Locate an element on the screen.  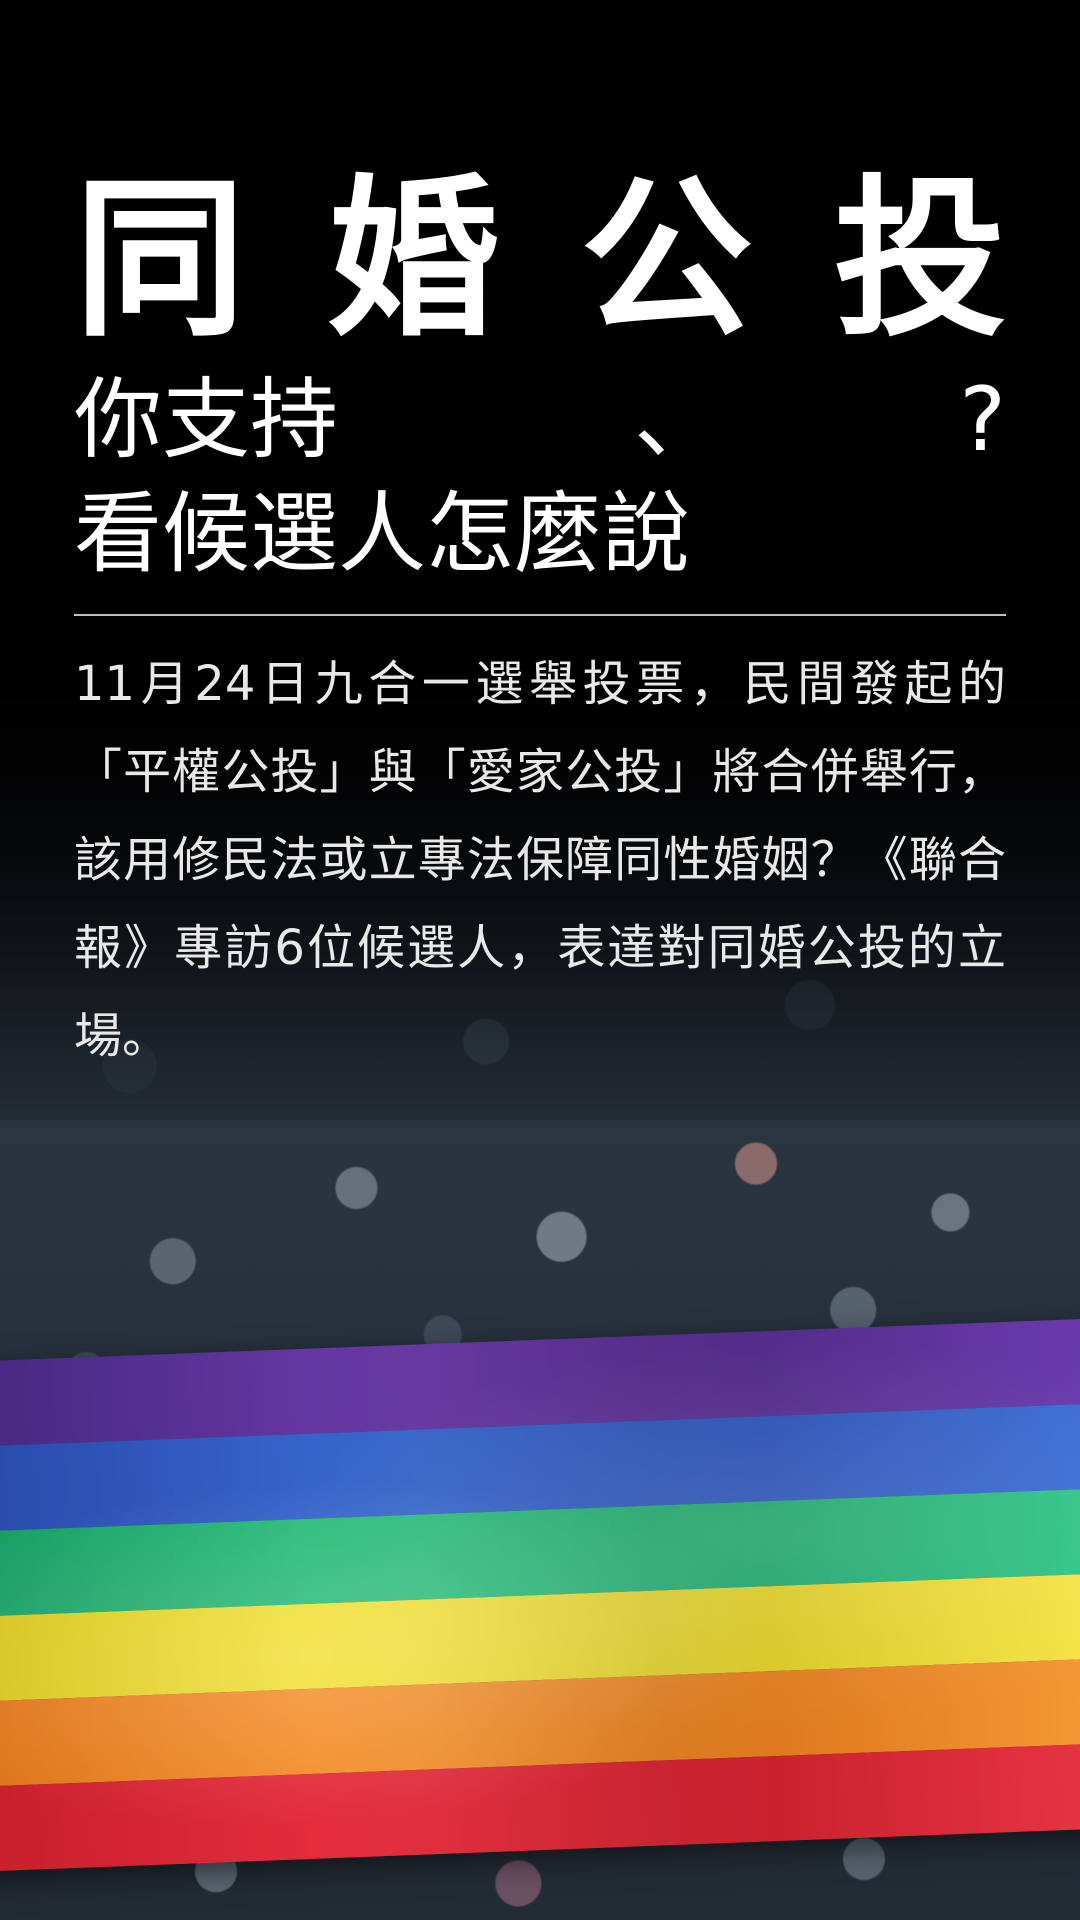
subtitle-part-b: 、 is located at coordinates (678, 419).